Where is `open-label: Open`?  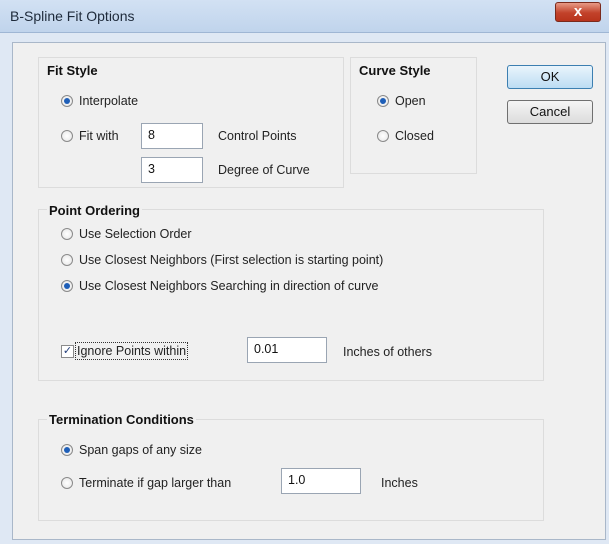
open-label: Open is located at coordinates (410, 101).